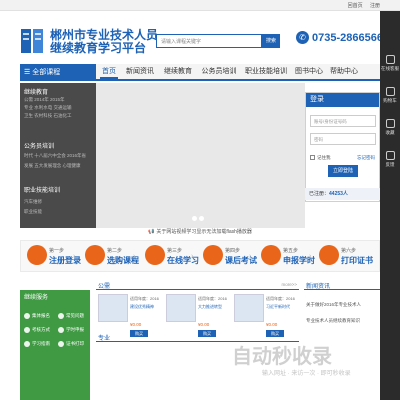  Describe the element at coordinates (75, 315) in the screenshot. I see `service-label: 常见问题` at that location.